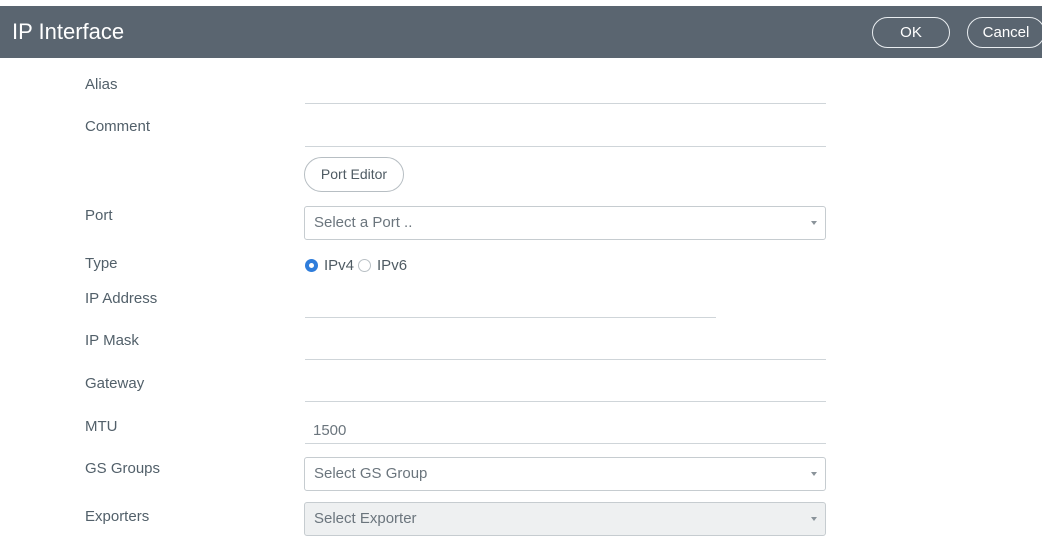 This screenshot has height=536, width=1042. What do you see at coordinates (365, 265) in the screenshot?
I see `ipv6-radio` at bounding box center [365, 265].